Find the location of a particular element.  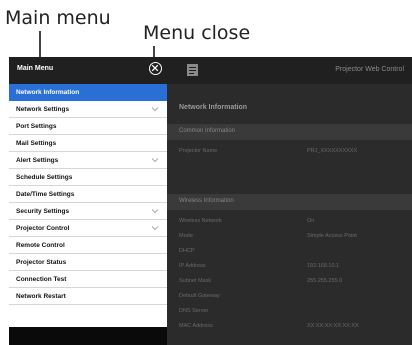

close-icon is located at coordinates (155, 68).